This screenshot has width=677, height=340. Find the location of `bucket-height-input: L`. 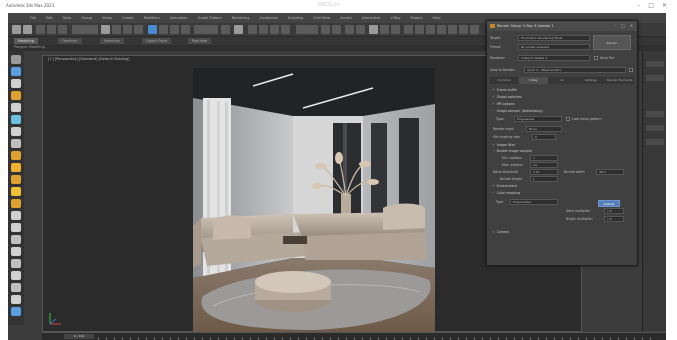

bucket-height-input: L is located at coordinates (544, 179).